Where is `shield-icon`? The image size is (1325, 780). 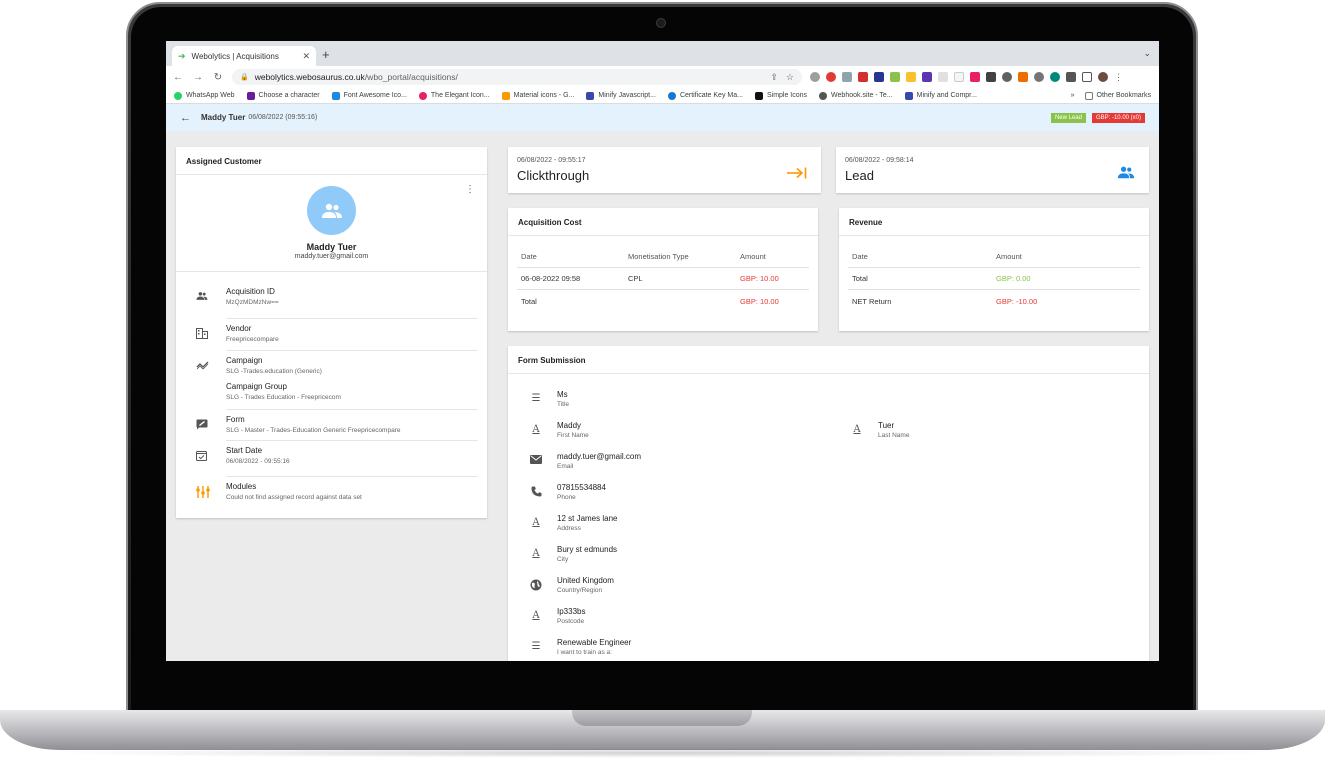
shield-icon is located at coordinates (671, 95).